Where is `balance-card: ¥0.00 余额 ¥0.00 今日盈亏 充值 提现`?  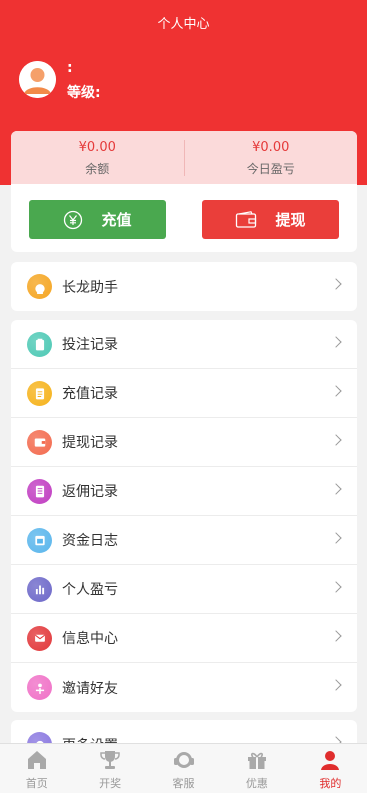 balance-card: ¥0.00 余额 ¥0.00 今日盈亏 充值 提现 is located at coordinates (184, 191).